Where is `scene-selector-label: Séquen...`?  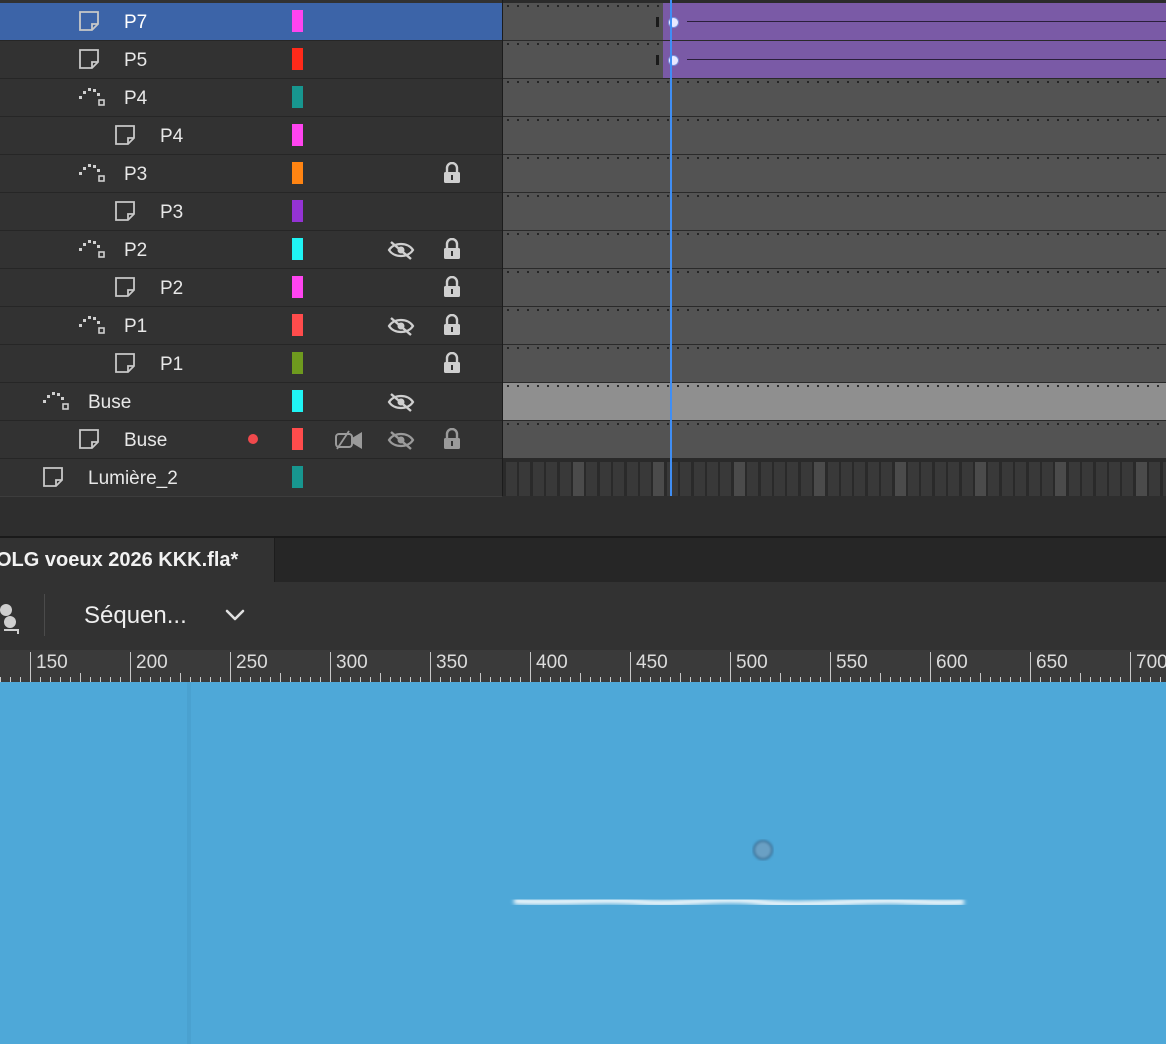 scene-selector-label: Séquen... is located at coordinates (135, 616).